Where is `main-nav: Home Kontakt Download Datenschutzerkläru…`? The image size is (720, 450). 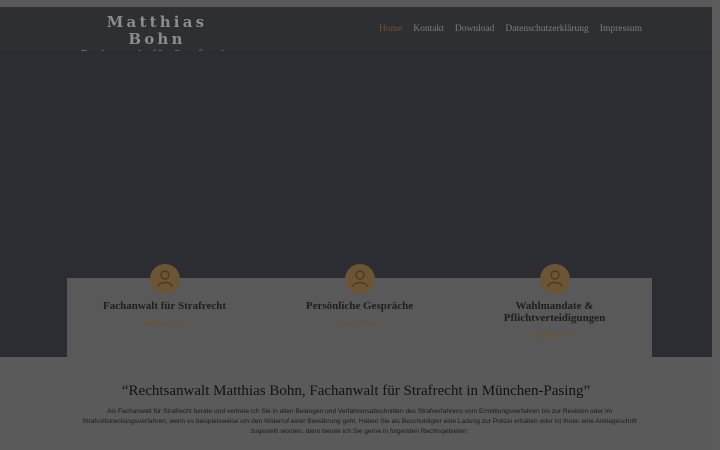 main-nav: Home Kontakt Download Datenschutzerkläru… is located at coordinates (510, 29).